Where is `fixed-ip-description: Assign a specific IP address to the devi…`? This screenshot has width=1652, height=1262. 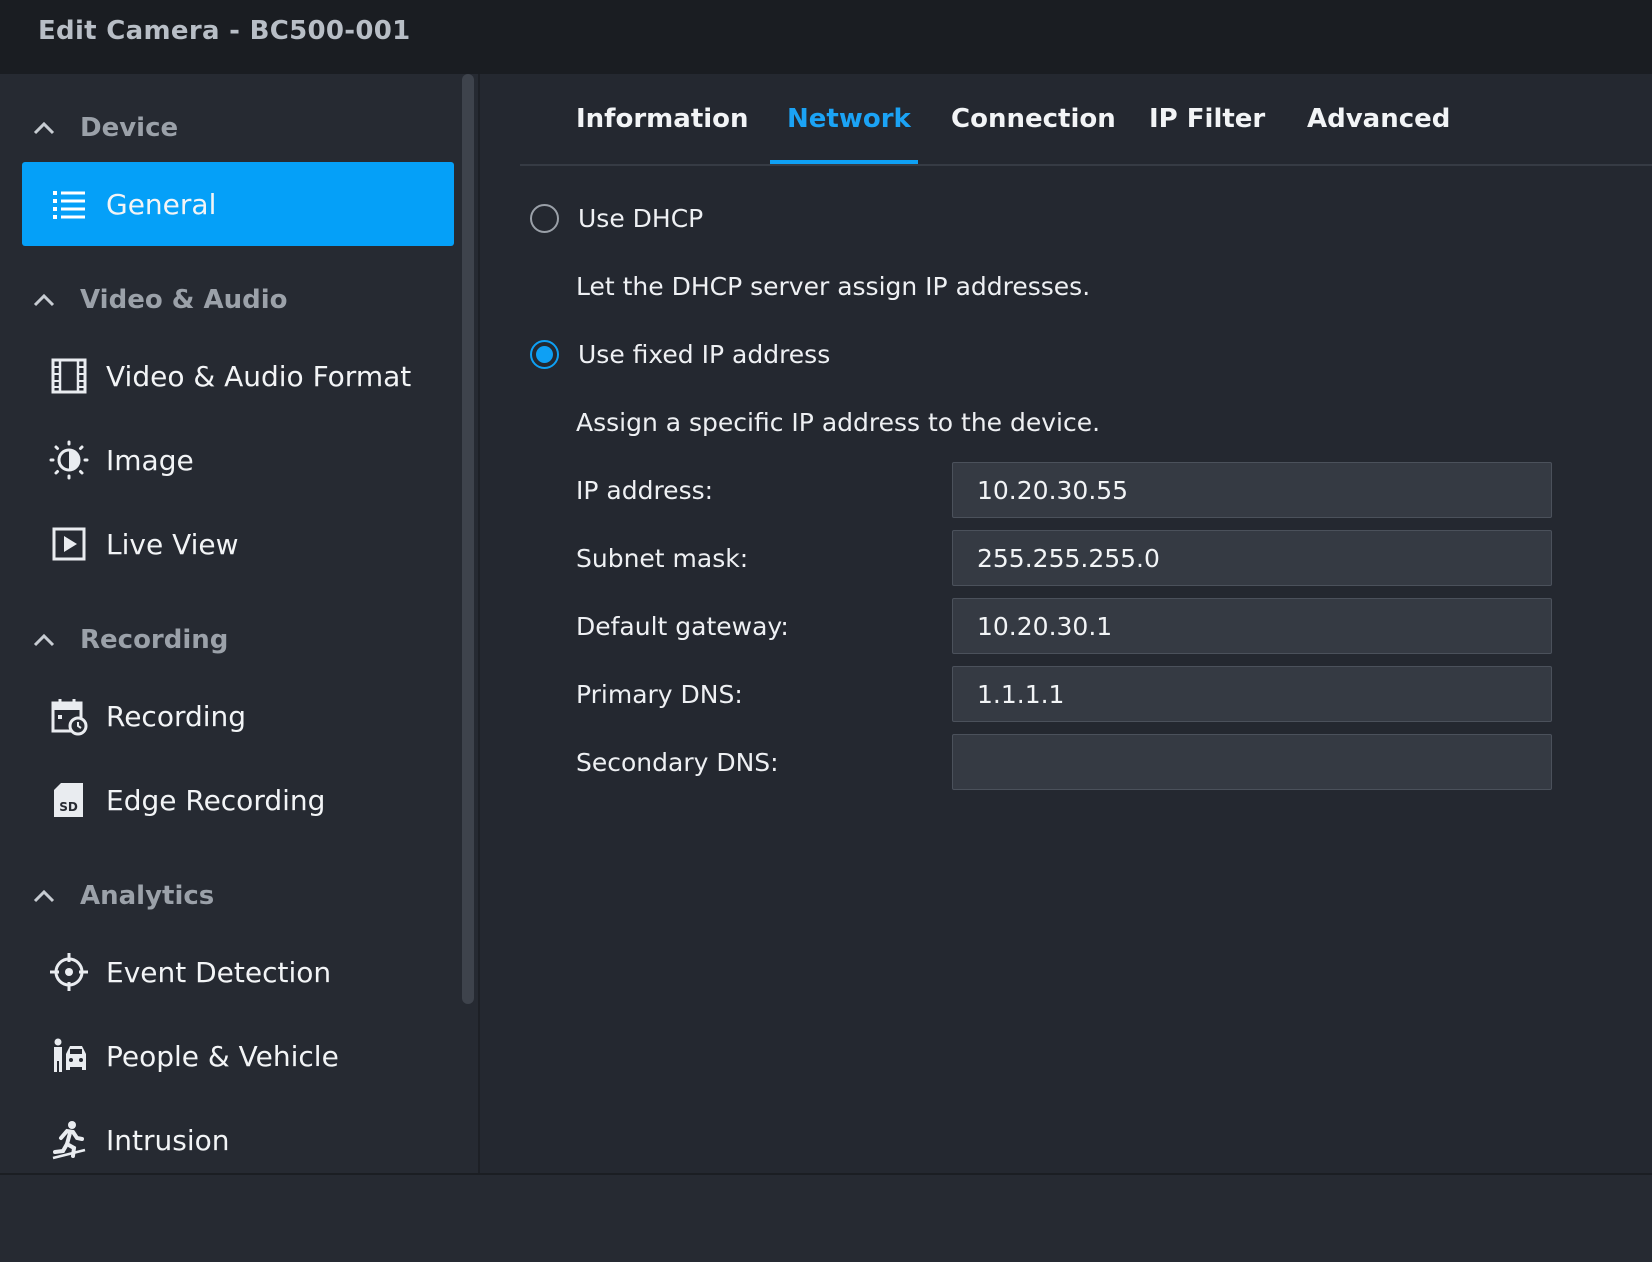 fixed-ip-description: Assign a specific IP address to the devi… is located at coordinates (838, 422).